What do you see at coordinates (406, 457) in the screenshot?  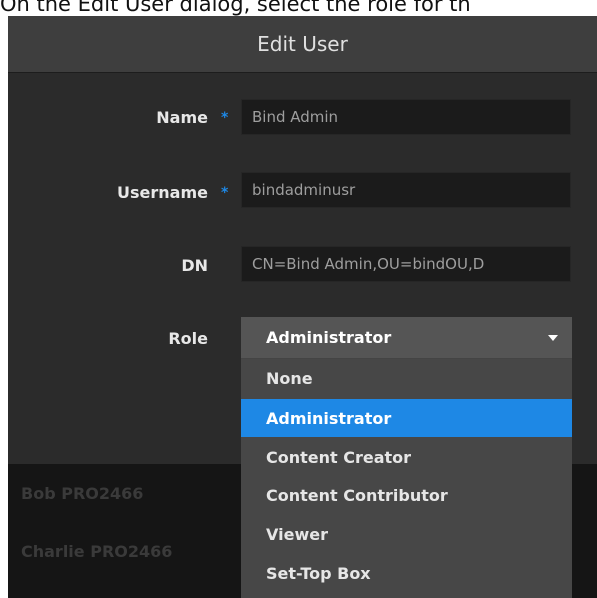 I see `role-option-content-creator: Content Creator` at bounding box center [406, 457].